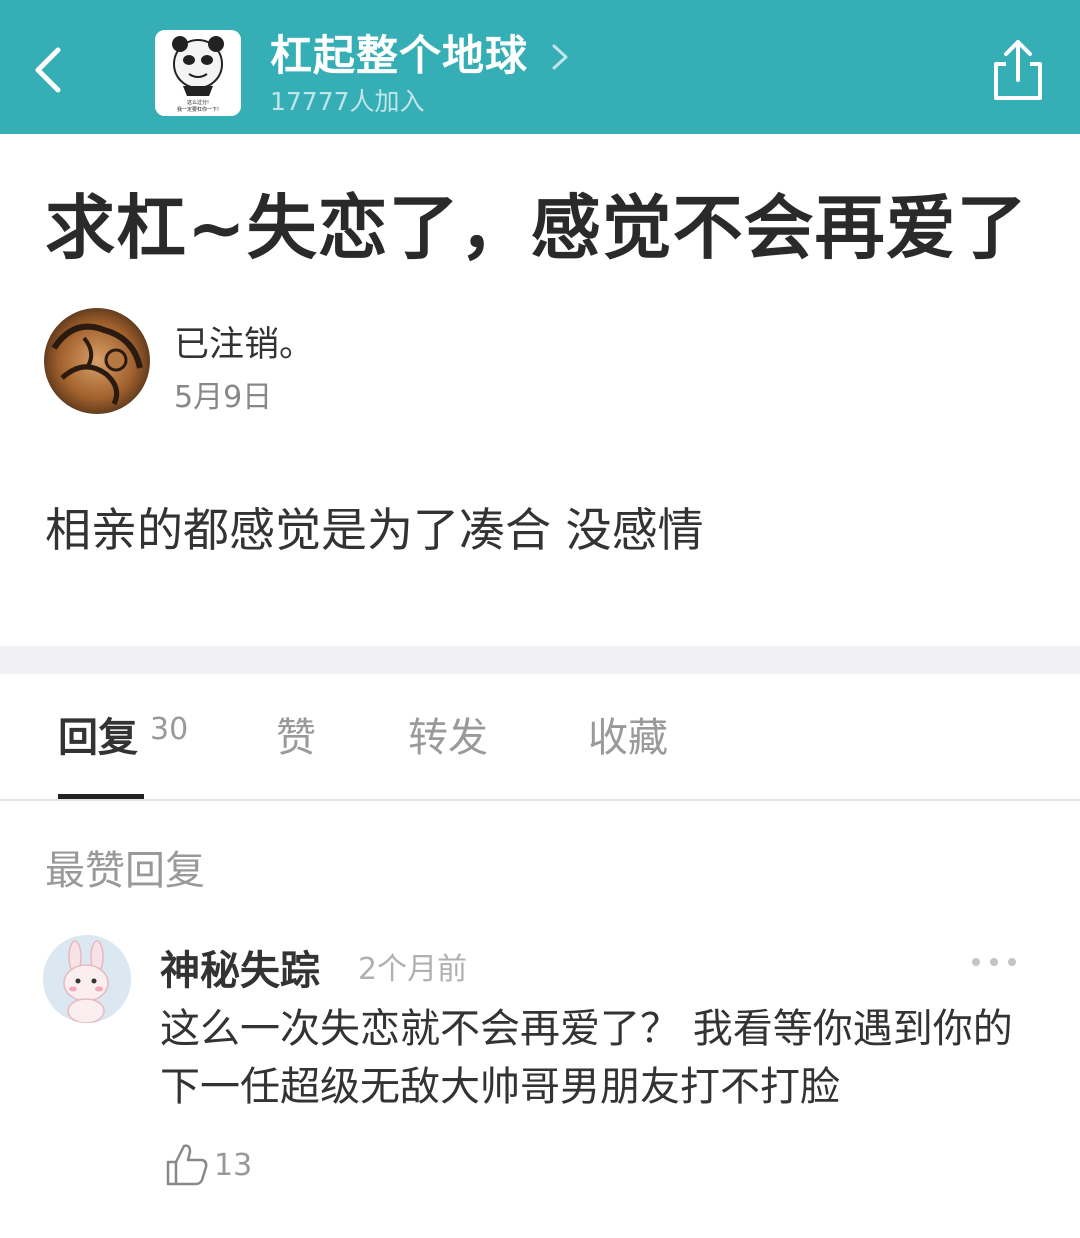 Image resolution: width=1080 pixels, height=1238 pixels. What do you see at coordinates (540, 67) in the screenshot?
I see `top-nav-bar: 这么过分! 我一定要杠你一下! 杠起整个地球 17777人加入` at bounding box center [540, 67].